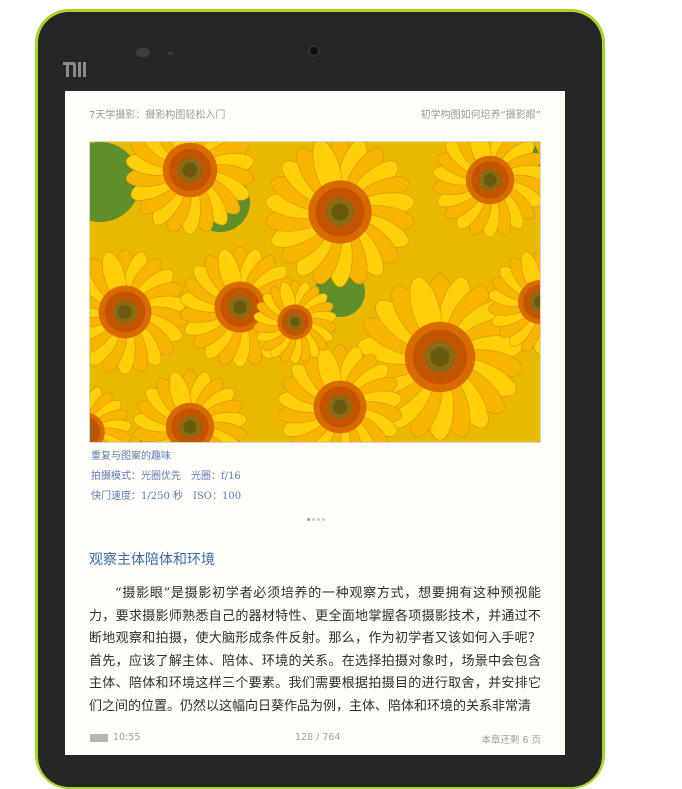 The width and height of the screenshot is (682, 789). Describe the element at coordinates (314, 51) in the screenshot. I see `front-camera-icon` at that location.